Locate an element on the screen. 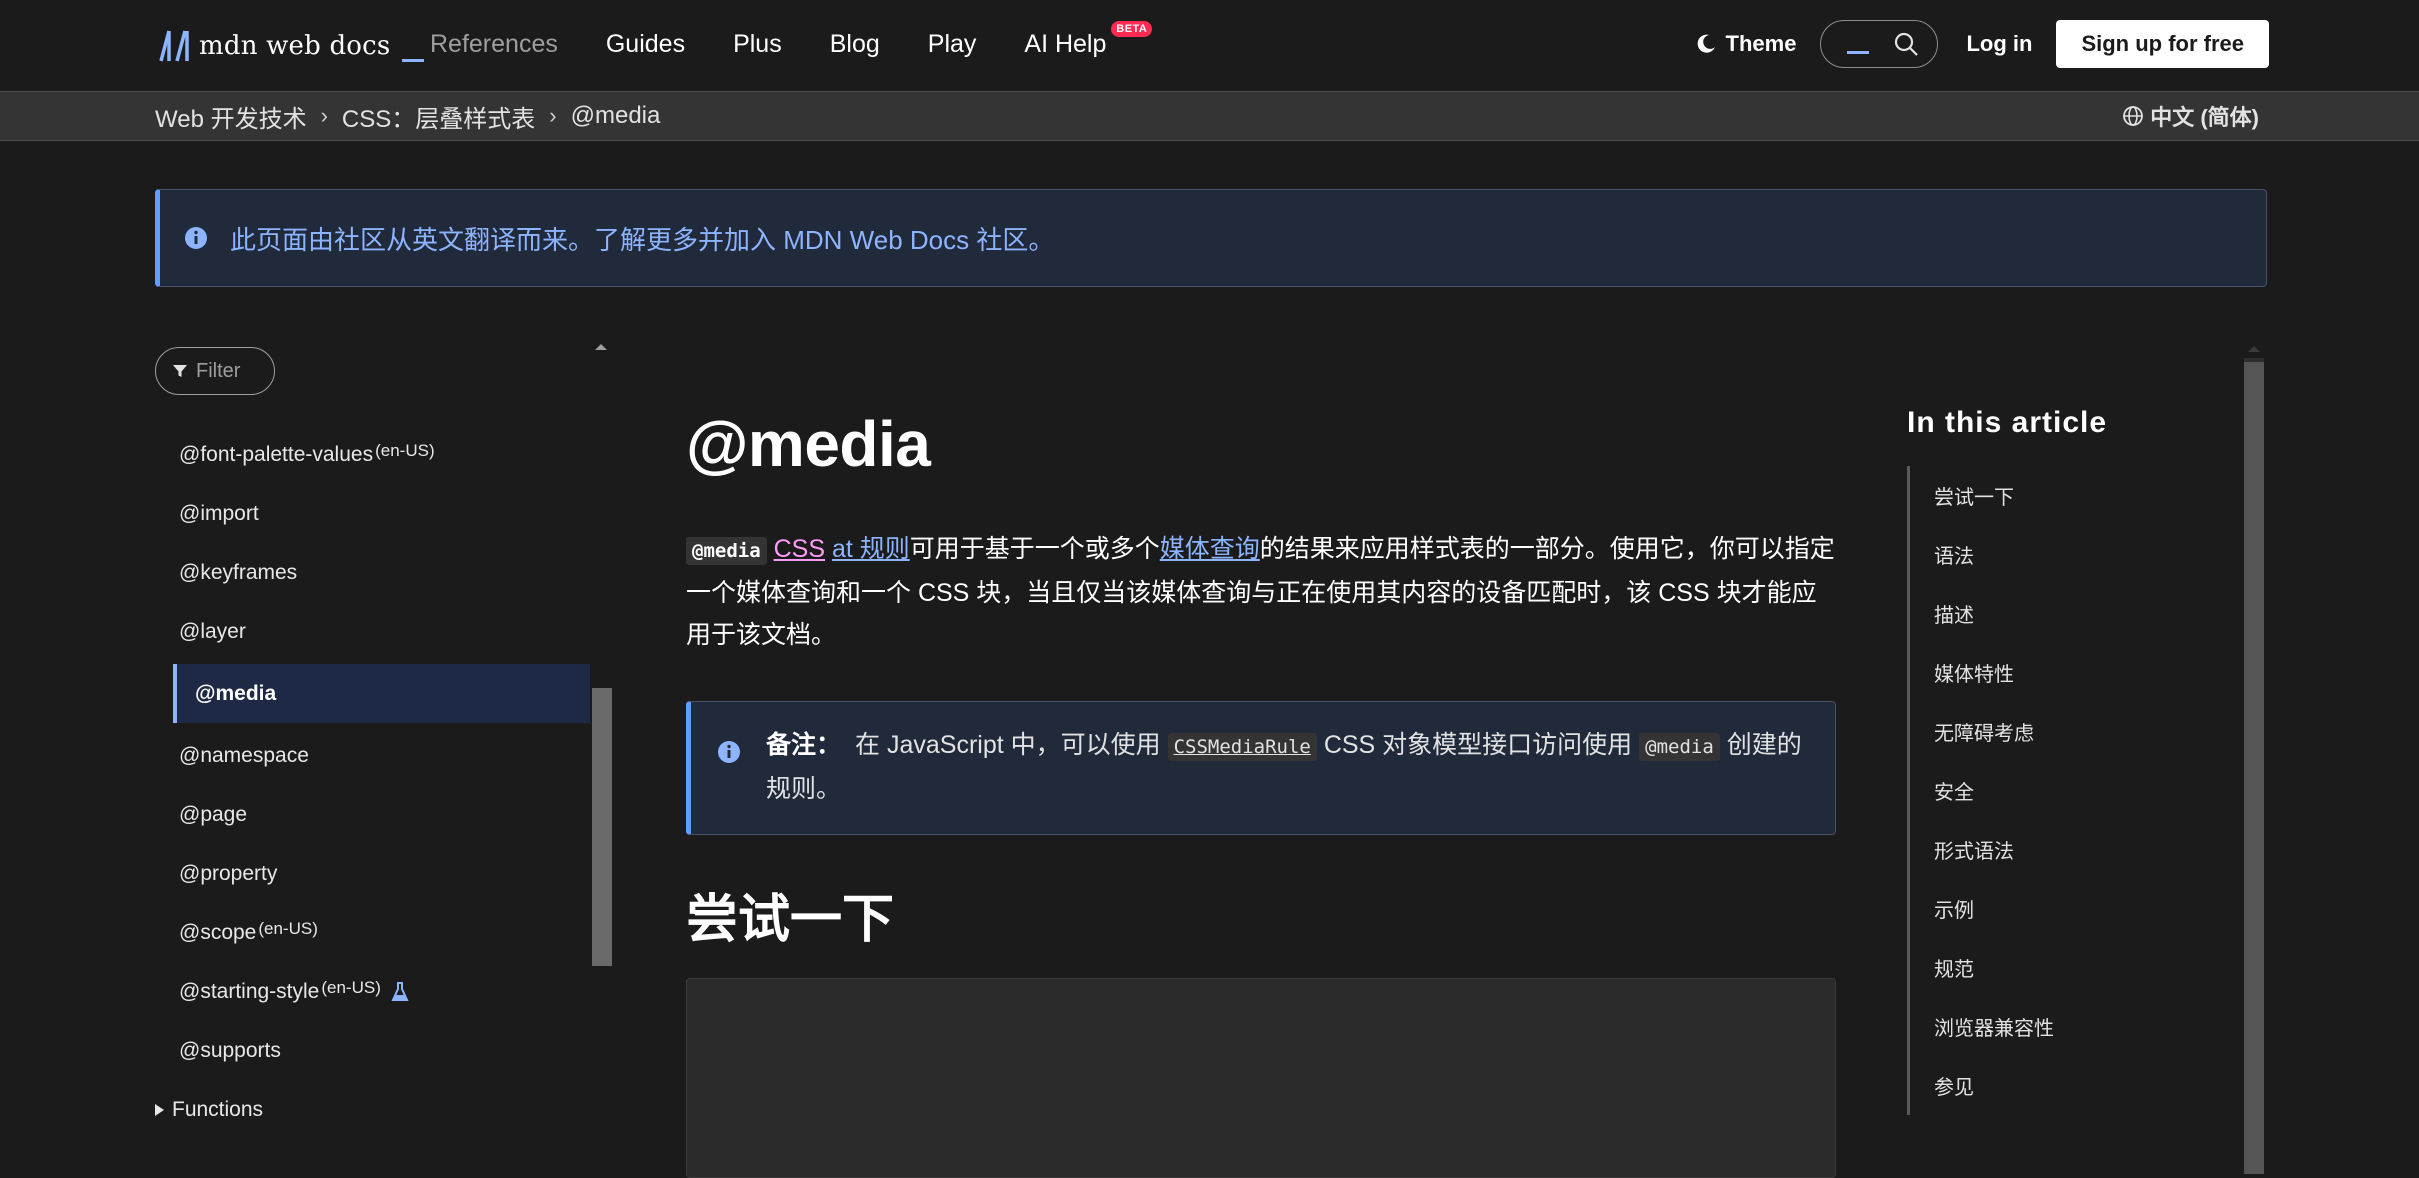 The width and height of the screenshot is (2419, 1178). sidebar-item-starting-style: @starting-style (en-US) is located at coordinates (372, 991).